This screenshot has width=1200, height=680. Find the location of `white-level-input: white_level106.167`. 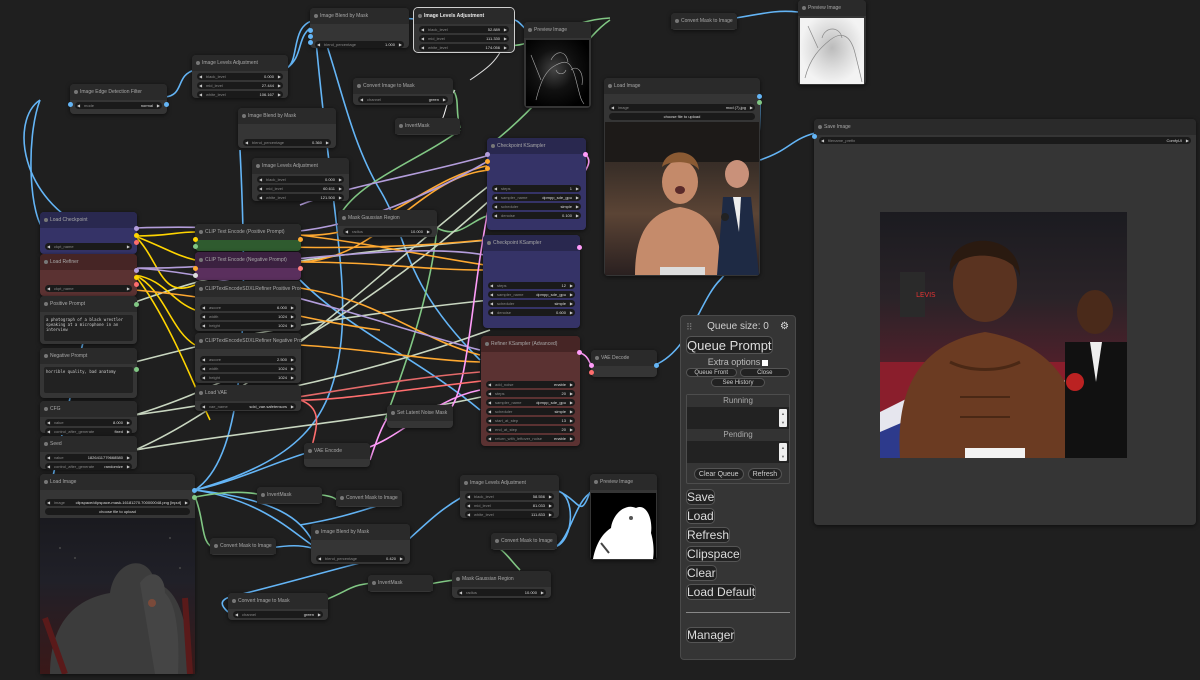

white-level-input: white_level106.167 is located at coordinates (240, 94).